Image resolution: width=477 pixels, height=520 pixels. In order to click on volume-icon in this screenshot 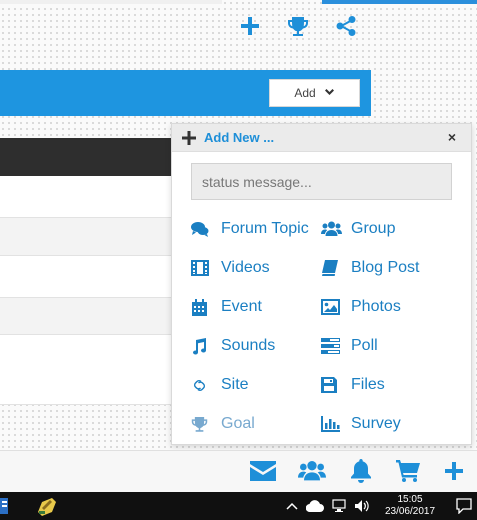, I will do `click(362, 506)`.